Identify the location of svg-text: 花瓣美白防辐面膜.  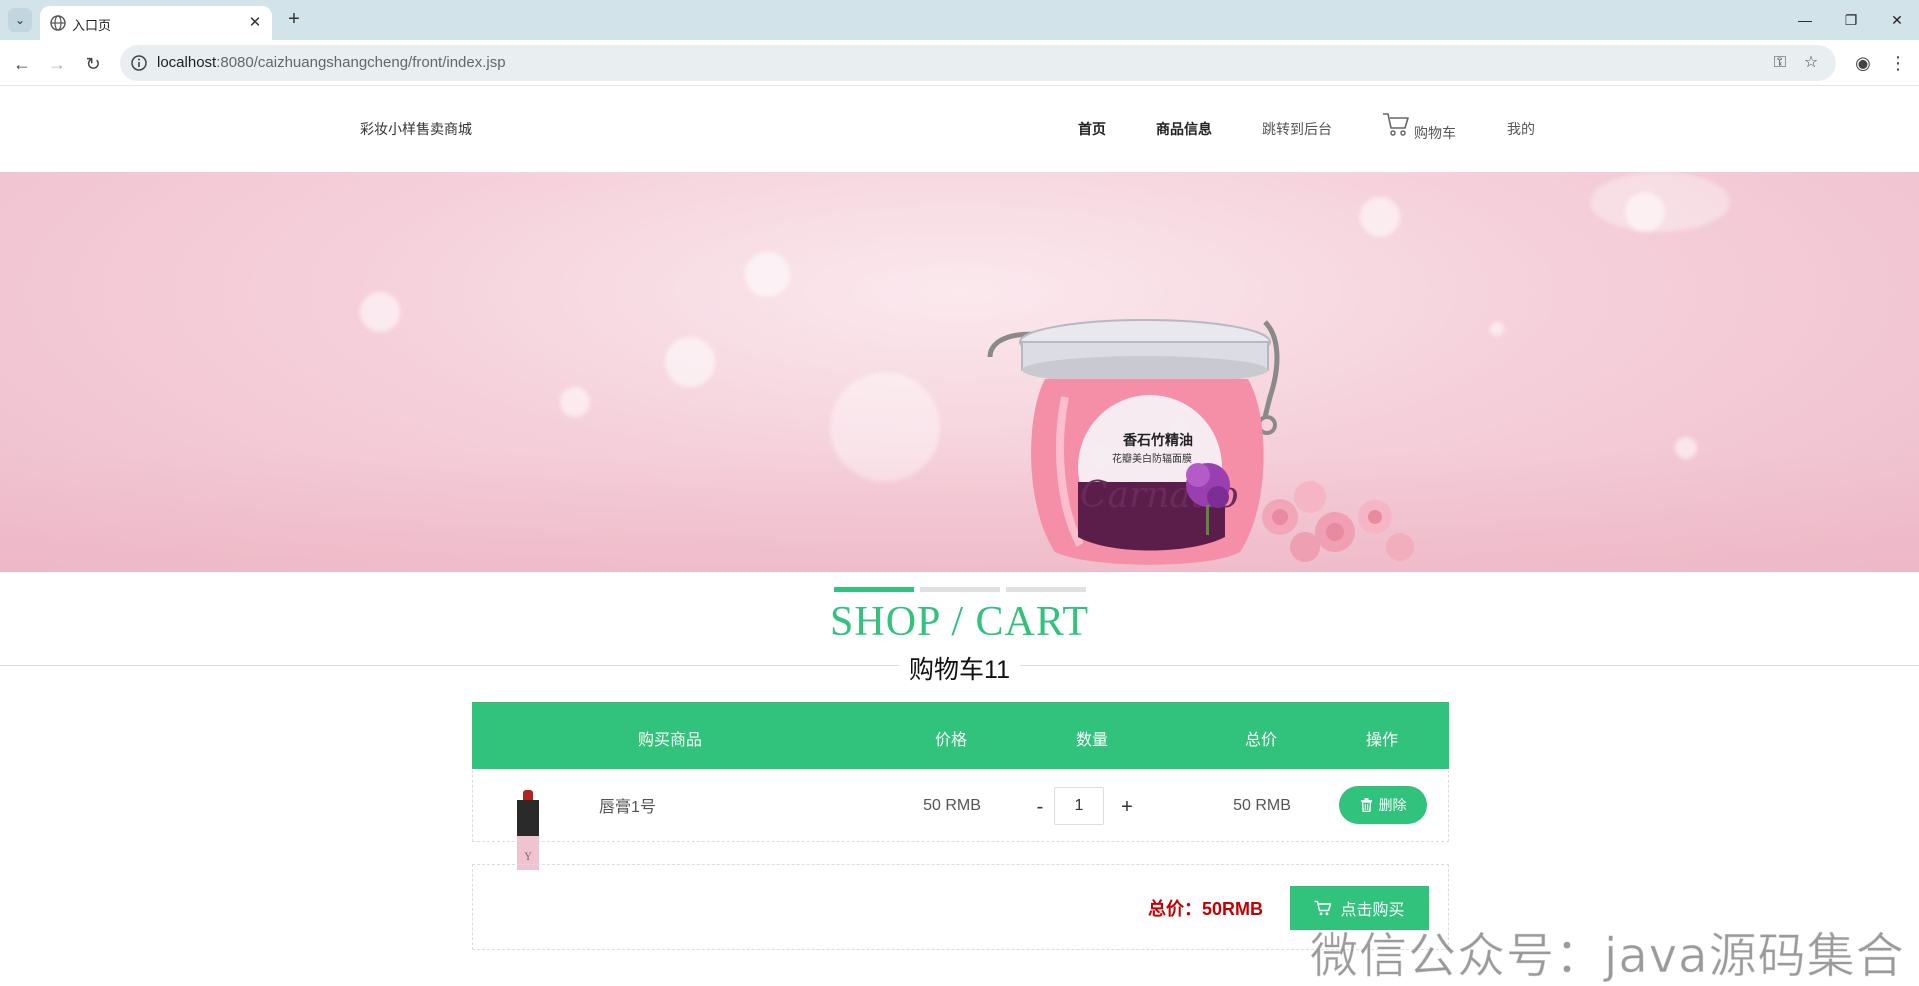
(1152, 458).